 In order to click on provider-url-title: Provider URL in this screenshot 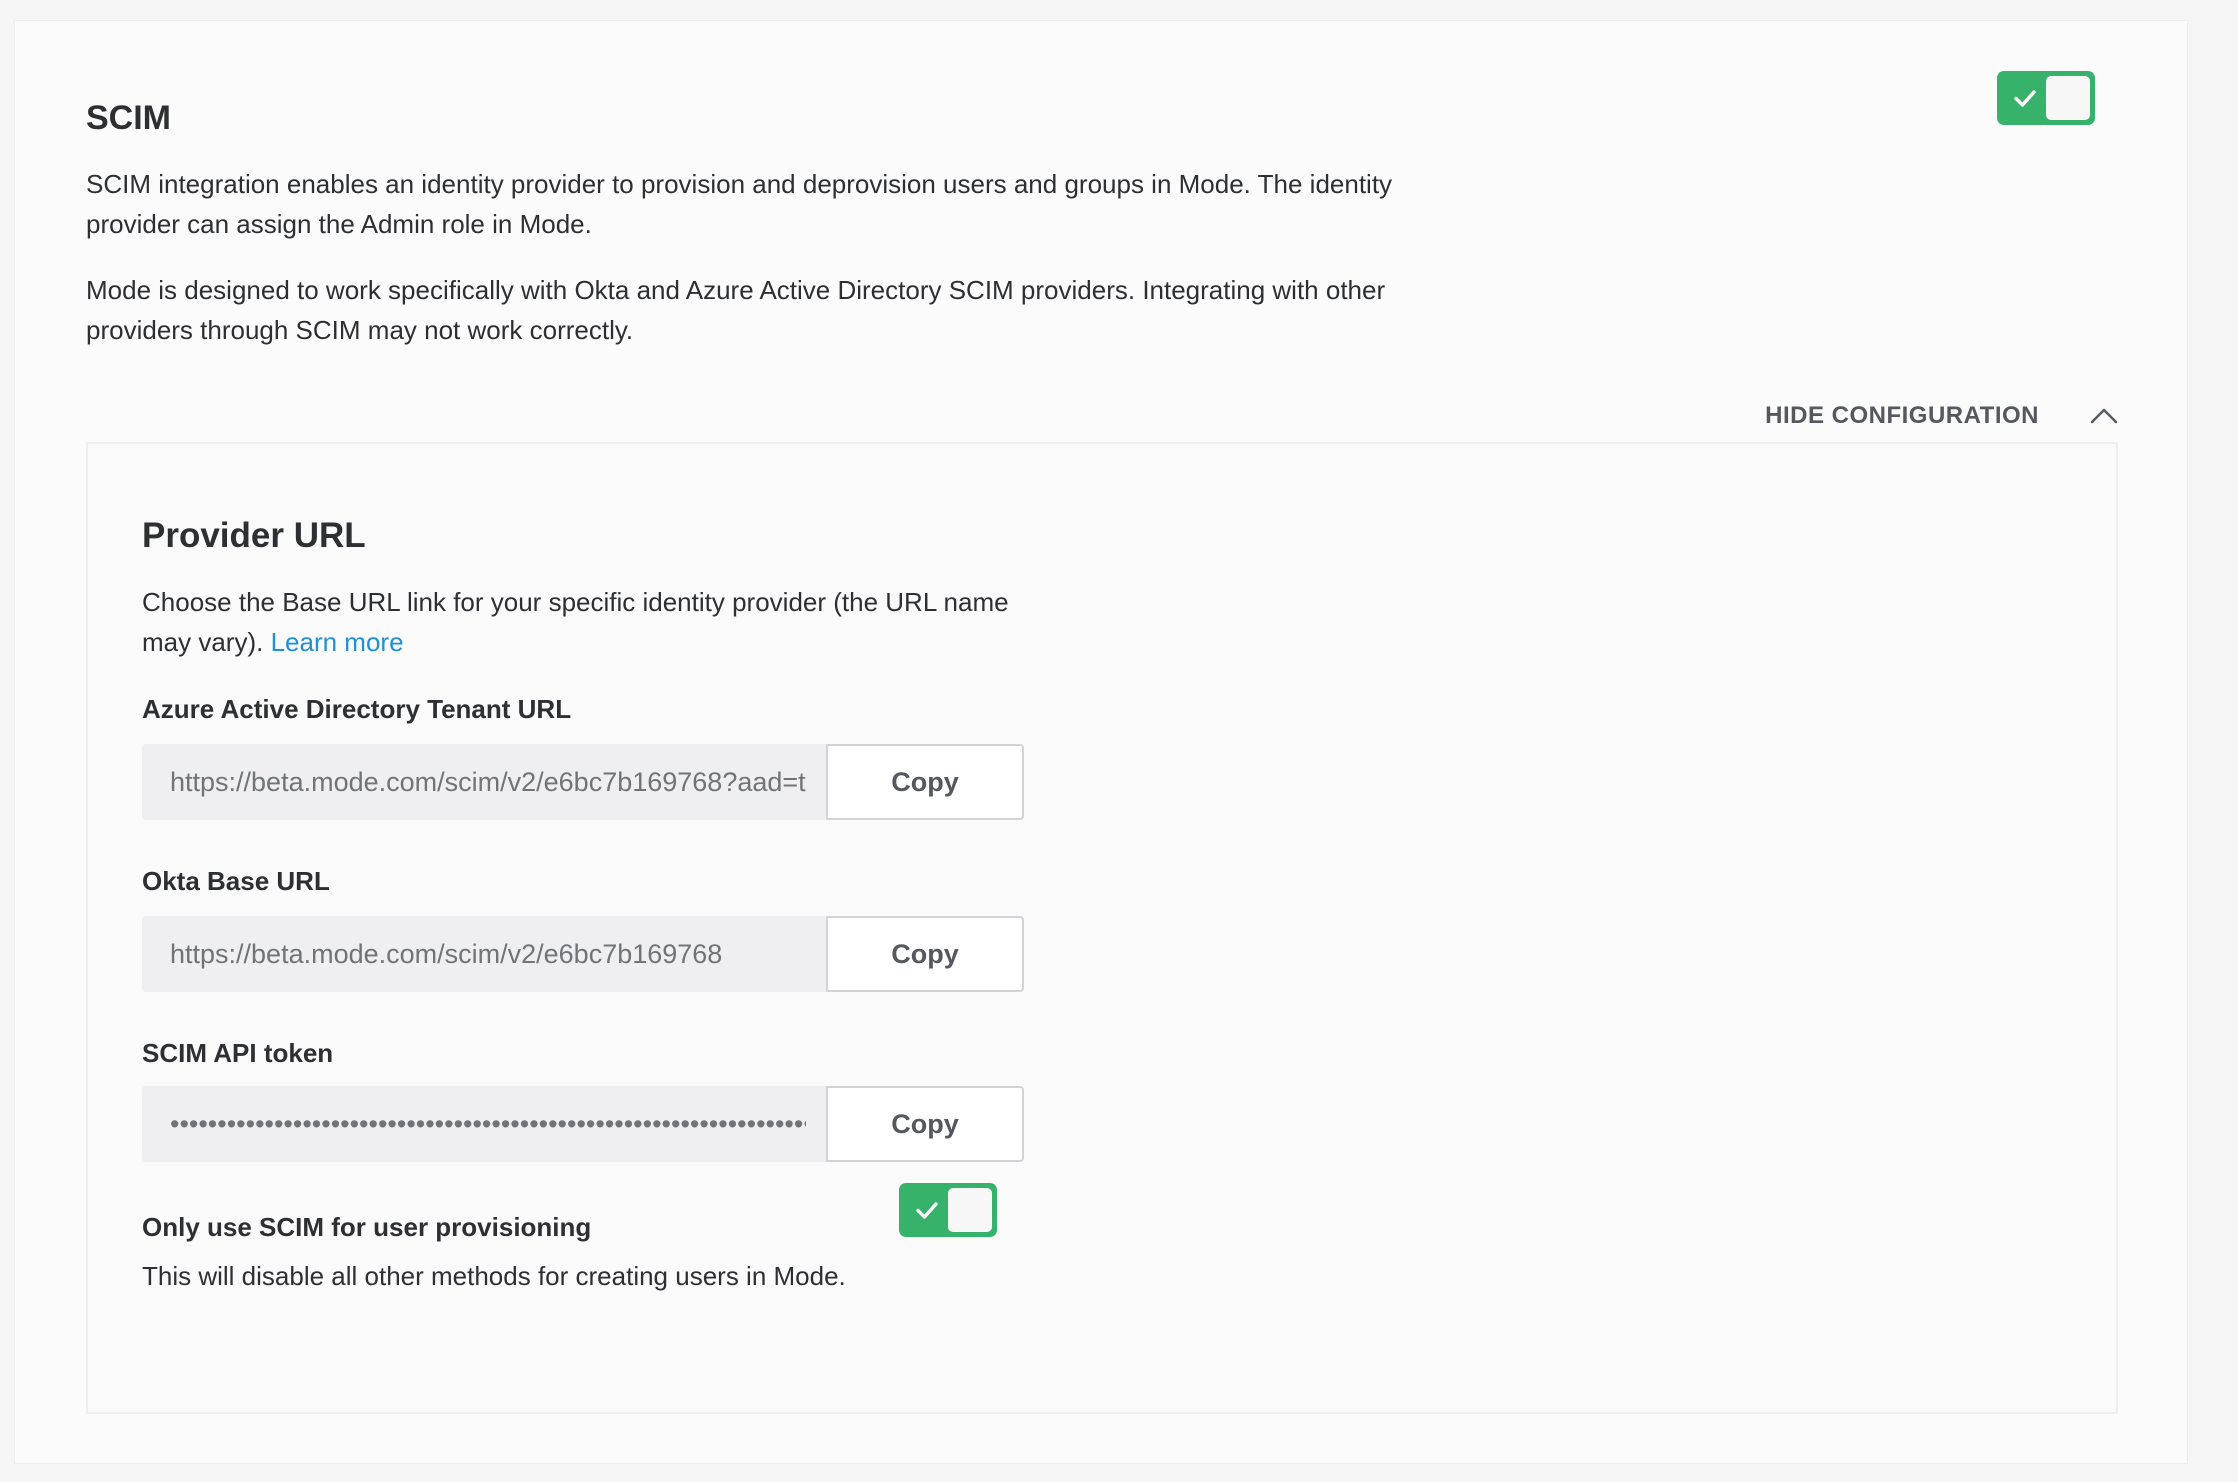, I will do `click(254, 535)`.